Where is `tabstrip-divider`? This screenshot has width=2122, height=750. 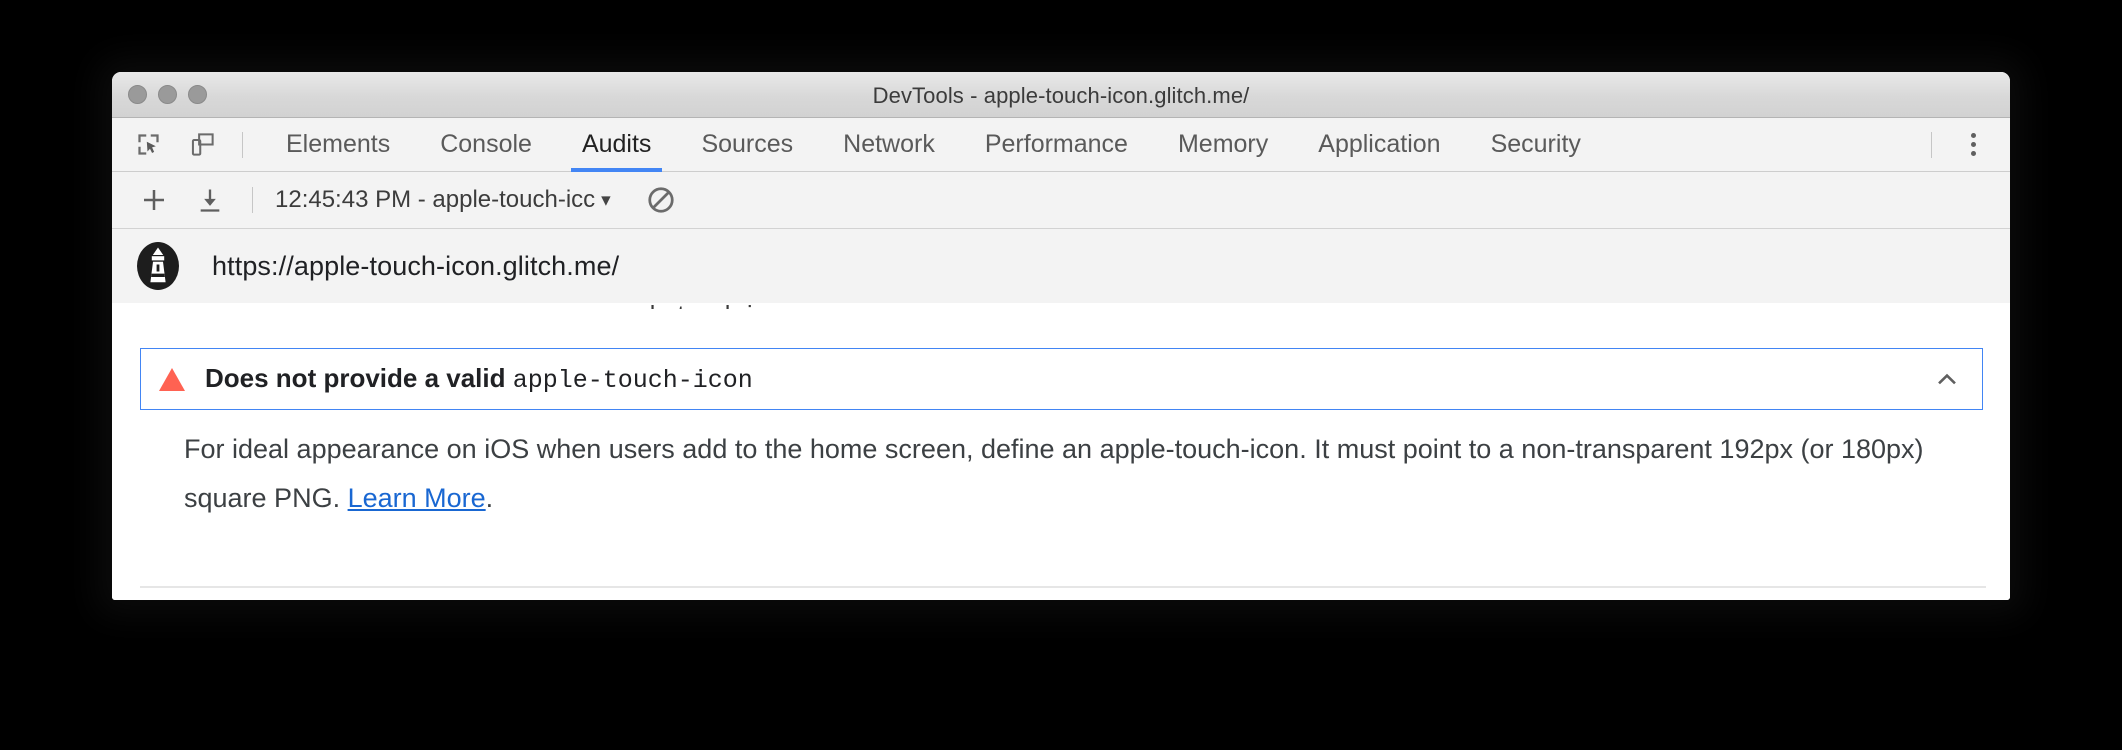
tabstrip-divider is located at coordinates (242, 144).